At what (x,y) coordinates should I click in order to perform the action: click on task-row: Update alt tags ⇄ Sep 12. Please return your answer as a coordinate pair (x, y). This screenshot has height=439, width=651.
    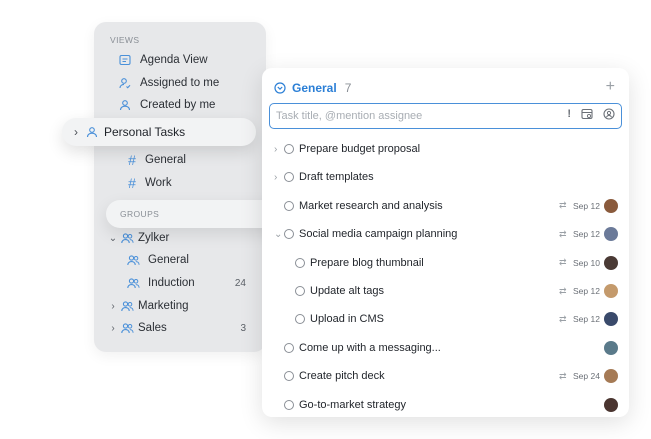
    Looking at the image, I should click on (445, 291).